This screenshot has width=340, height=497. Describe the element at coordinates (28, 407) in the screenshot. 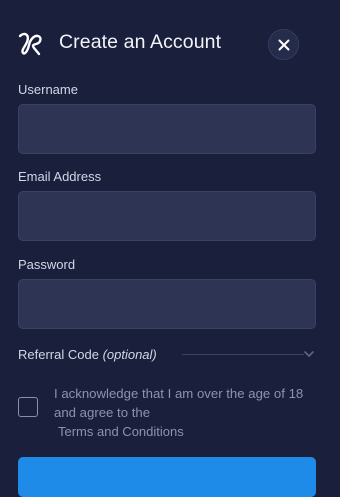

I see `terms-checkbox` at that location.